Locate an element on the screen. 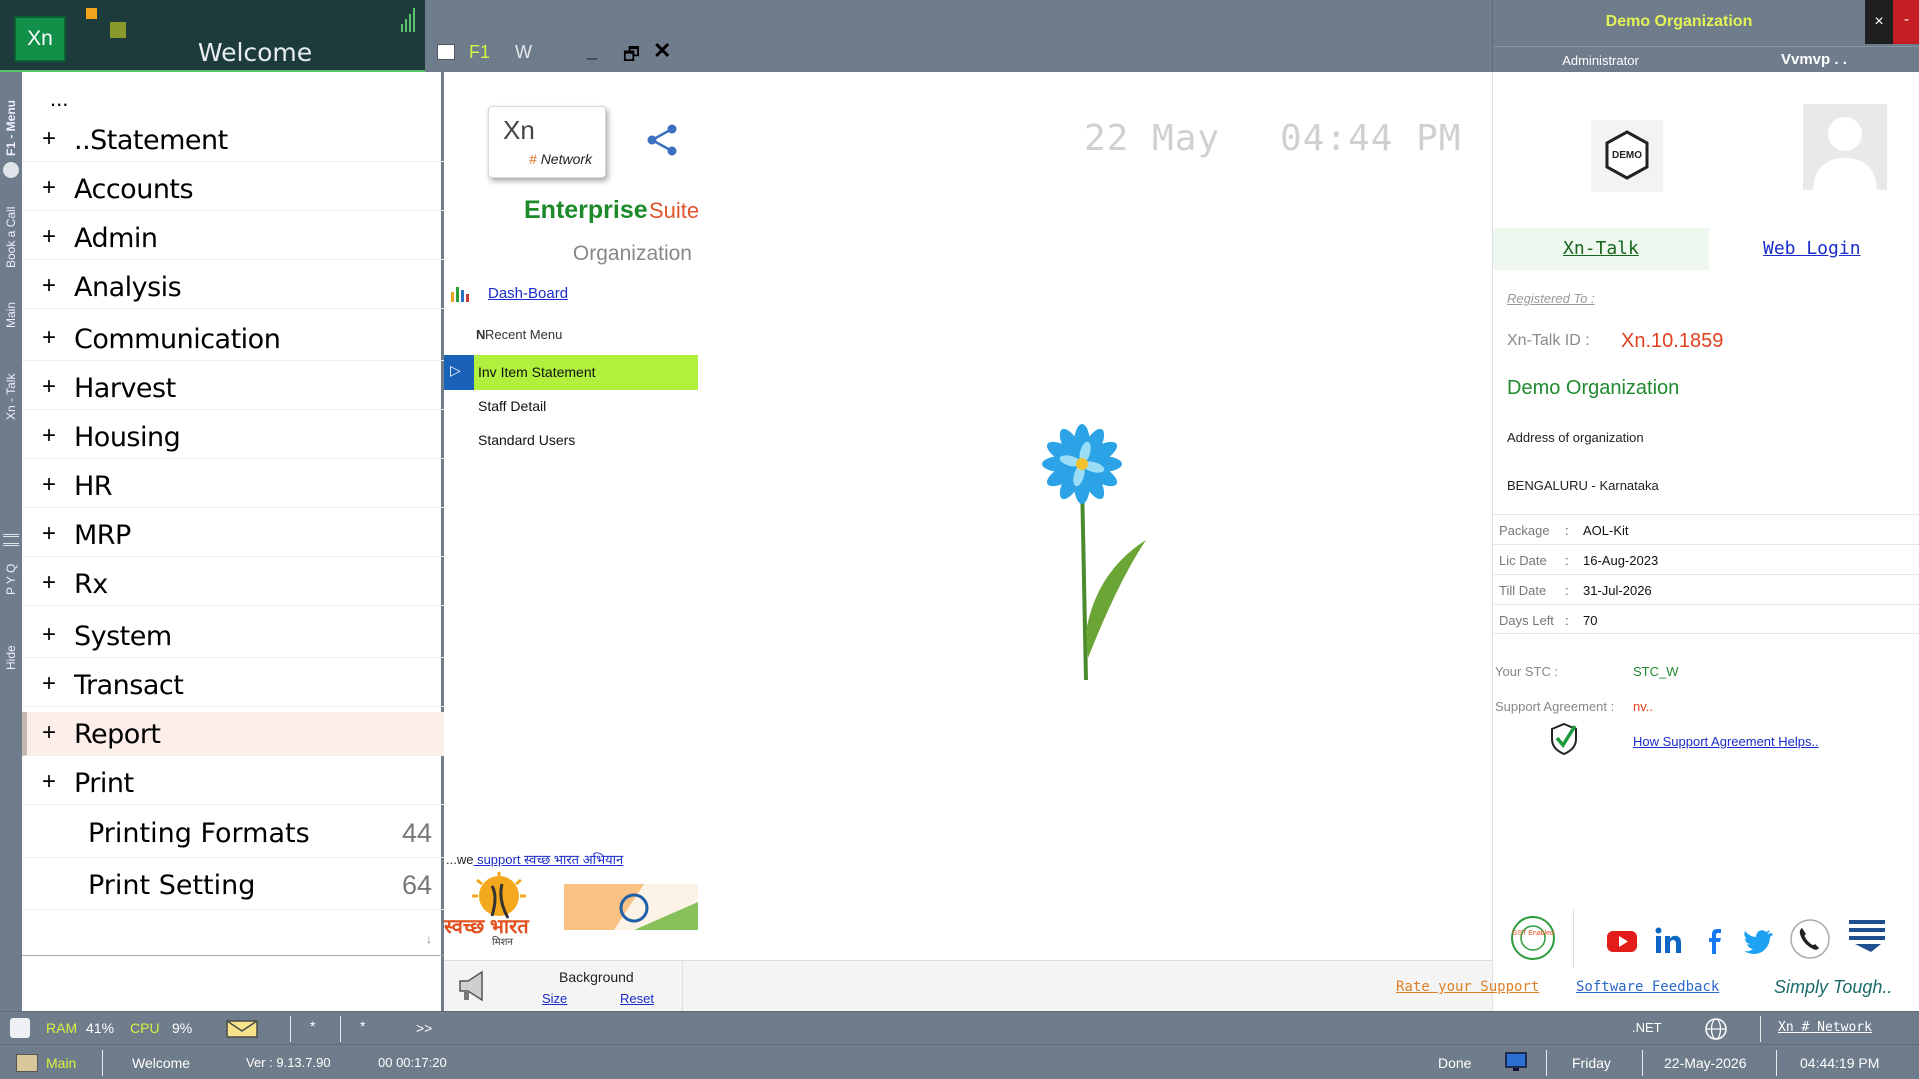 The width and height of the screenshot is (1919, 1079). shield-check-icon is located at coordinates (1564, 739).